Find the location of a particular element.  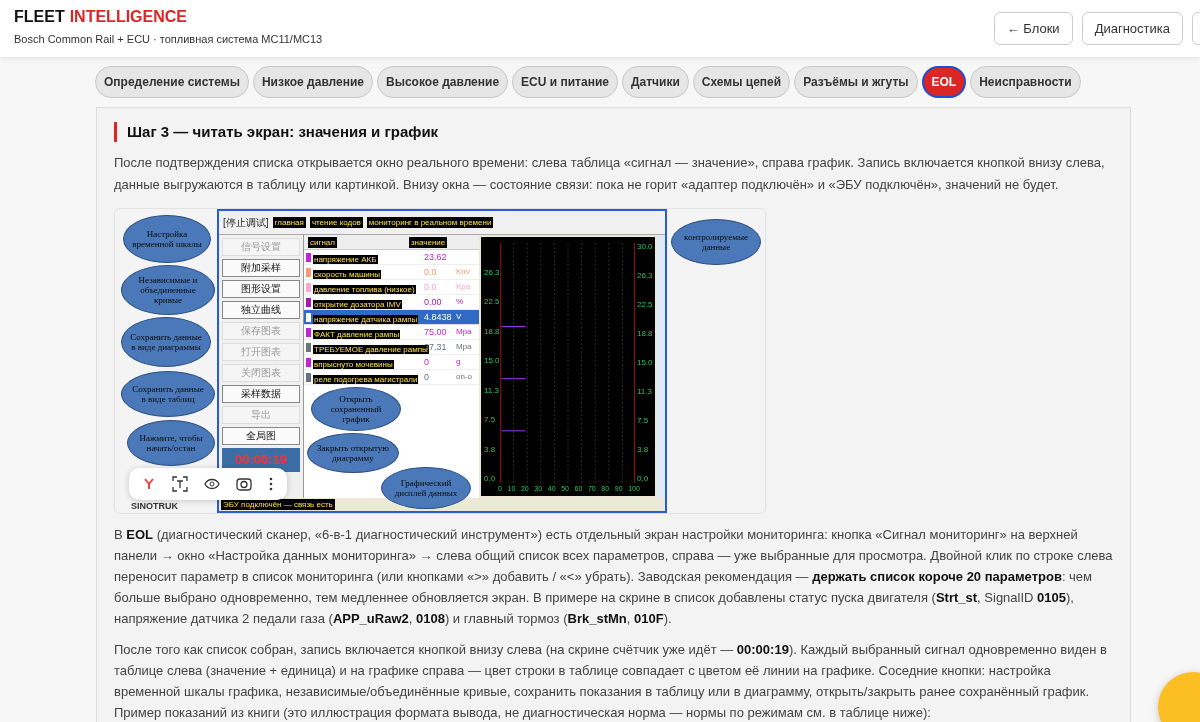

window-tab: мониторинг в реальном времени is located at coordinates (430, 222).